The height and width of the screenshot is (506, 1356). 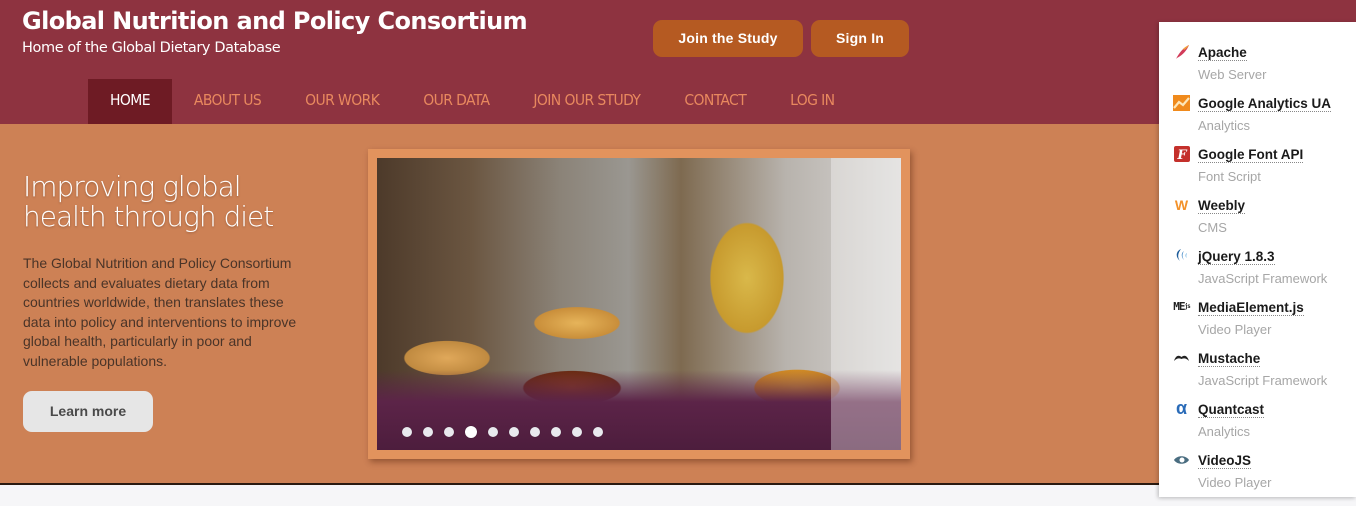 I want to click on svg-text: F, so click(x=1181, y=155).